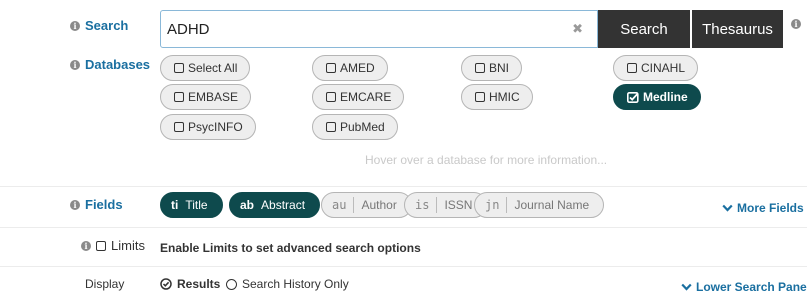 This screenshot has height=292, width=807. I want to click on thesaurus-info-icon: i, so click(796, 24).